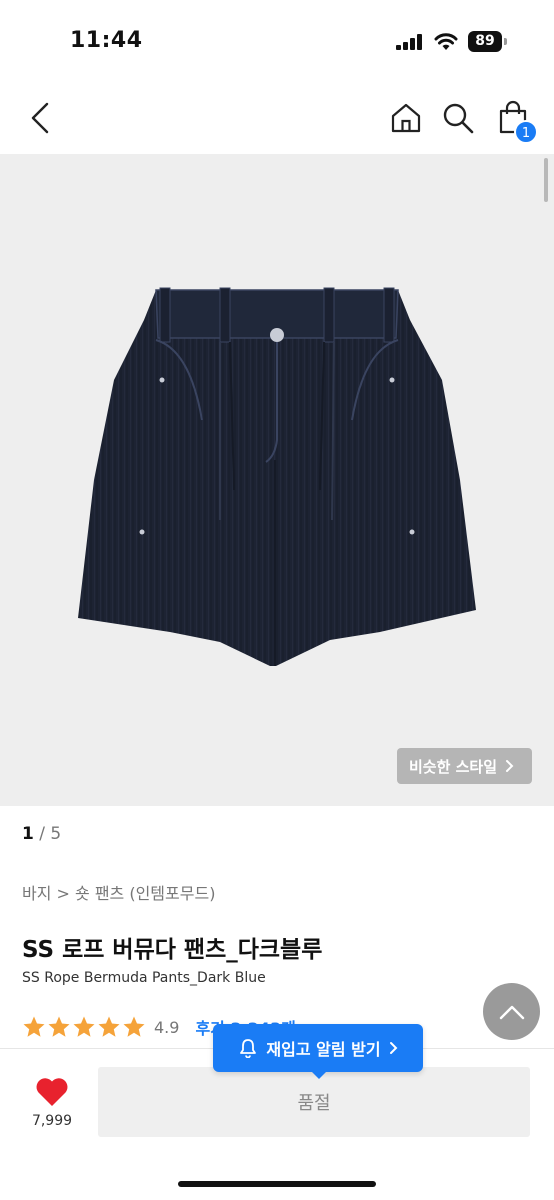 This screenshot has width=554, height=1200. Describe the element at coordinates (277, 1184) in the screenshot. I see `home-indicator` at that location.